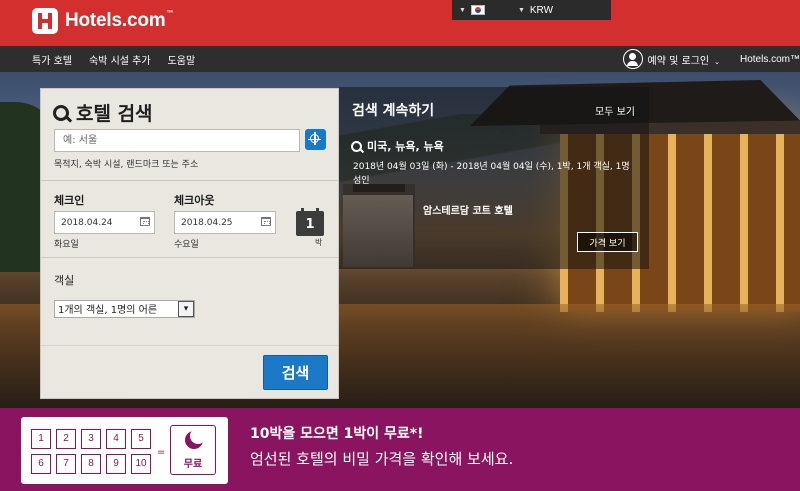 This screenshot has width=800, height=491. What do you see at coordinates (52, 59) in the screenshot?
I see `nav-deals: 특가 호텔` at bounding box center [52, 59].